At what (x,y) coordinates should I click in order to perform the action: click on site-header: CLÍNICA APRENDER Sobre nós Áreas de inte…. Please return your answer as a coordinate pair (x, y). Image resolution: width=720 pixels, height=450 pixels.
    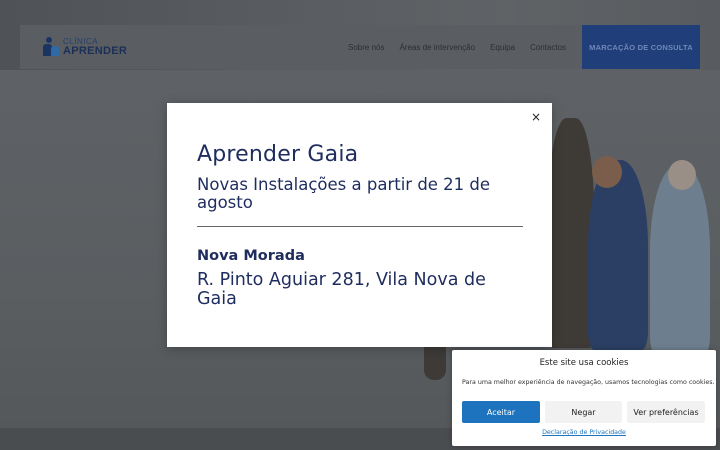
    Looking at the image, I should click on (360, 47).